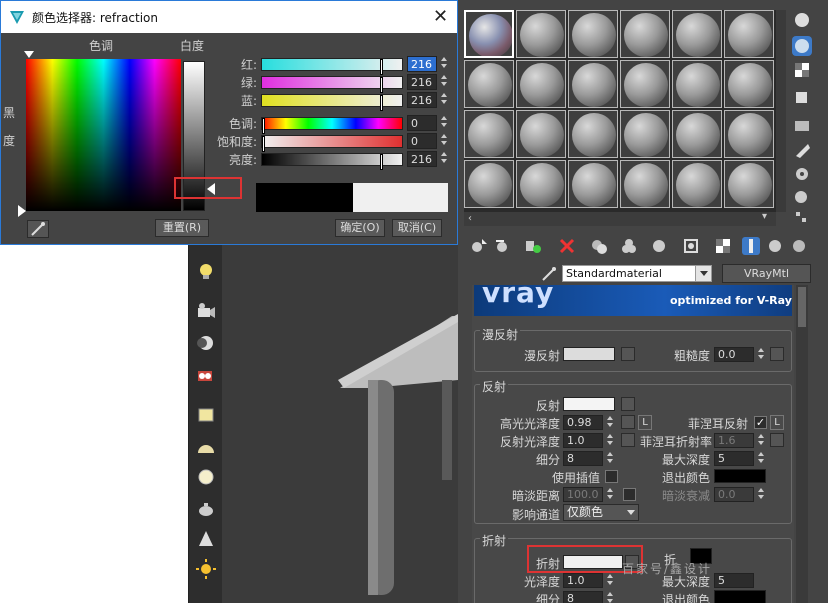 This screenshot has width=828, height=603. Describe the element at coordinates (583, 597) in the screenshot. I see `refr-subdivs-value: 8` at that location.